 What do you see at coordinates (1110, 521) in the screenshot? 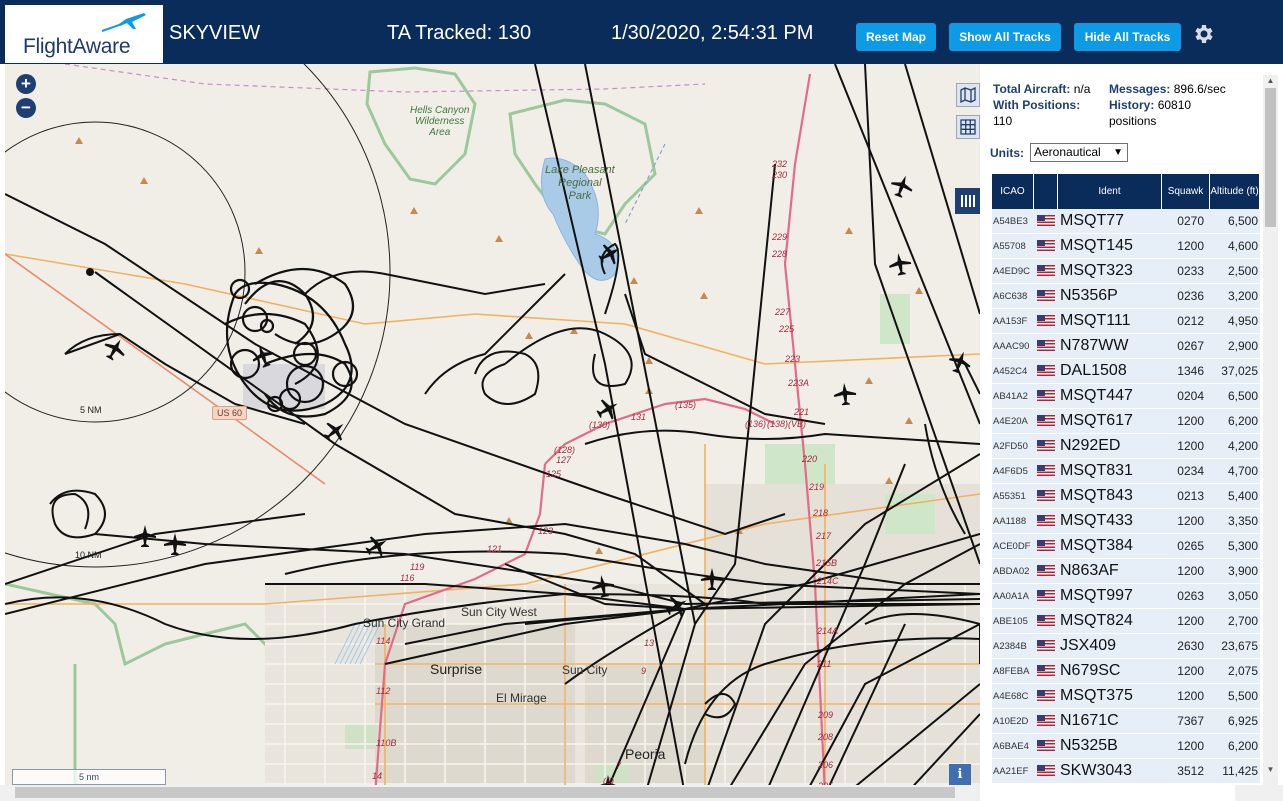
I see `cell-ident: MSQT433` at bounding box center [1110, 521].